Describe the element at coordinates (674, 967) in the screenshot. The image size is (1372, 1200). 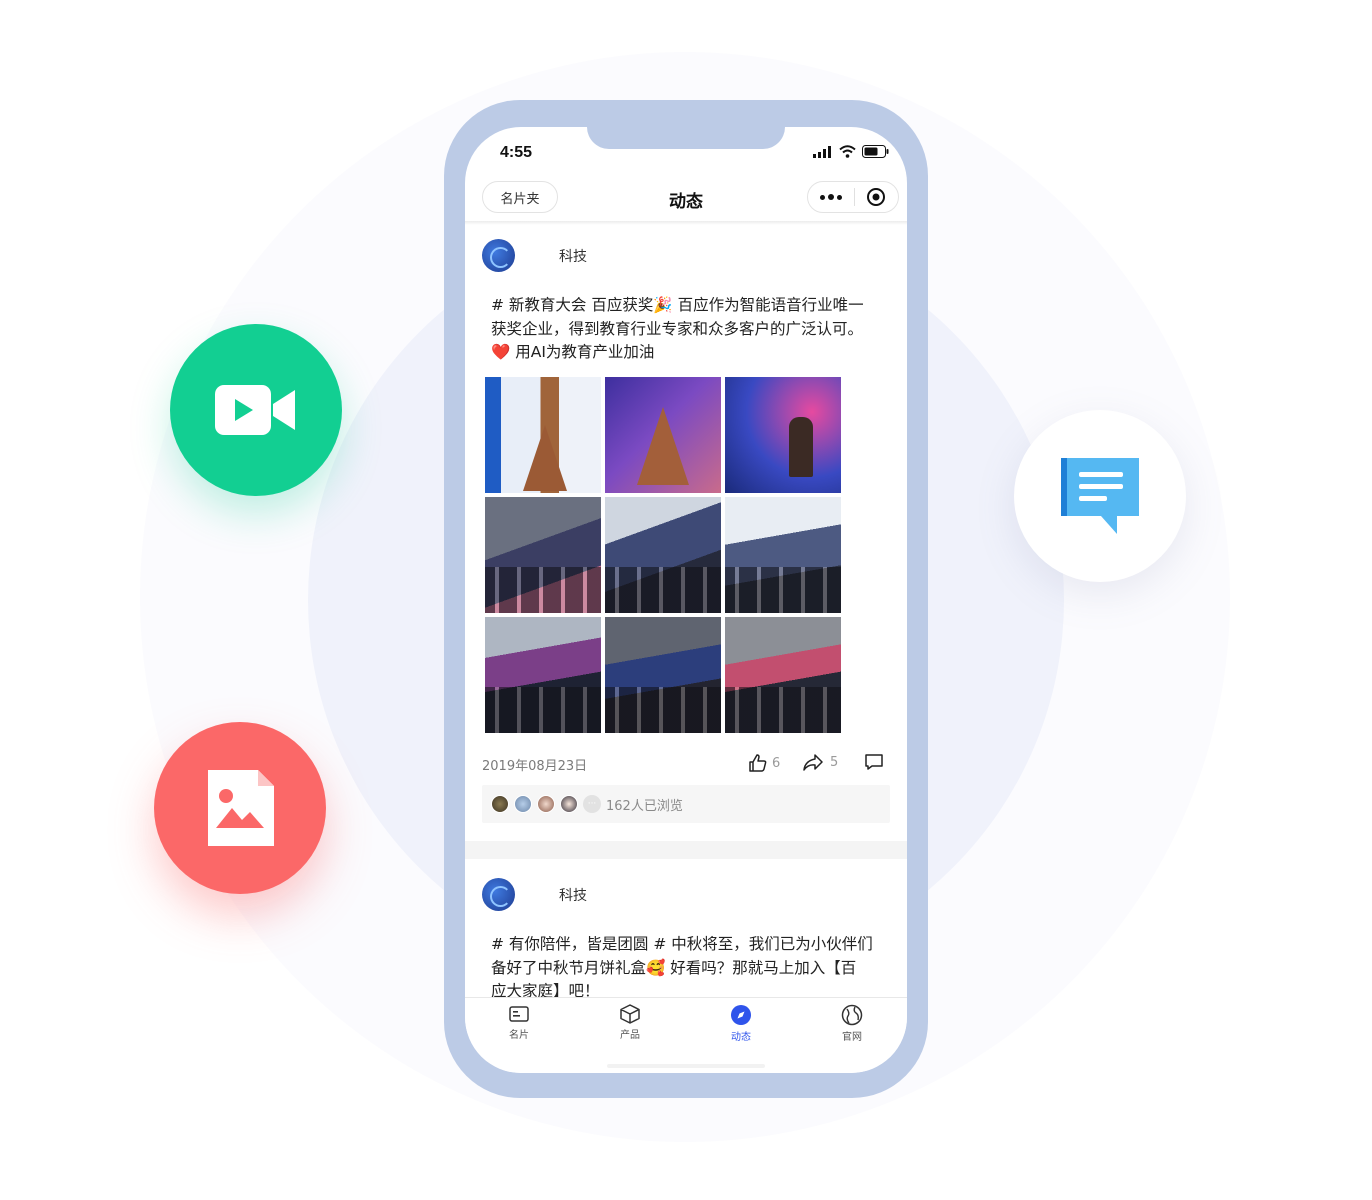
I see `post-text-line: 备好了中秋节月饼礼盒🥰 好看吗？那就马上加入【百` at that location.